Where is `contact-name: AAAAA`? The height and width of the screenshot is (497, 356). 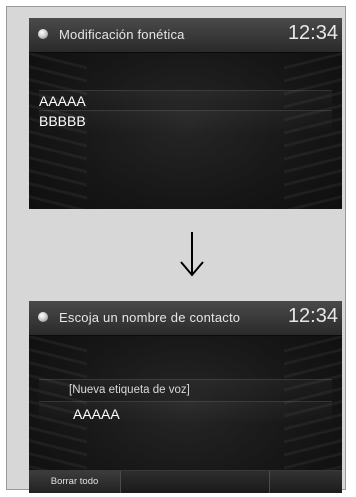
contact-name: AAAAA is located at coordinates (96, 414).